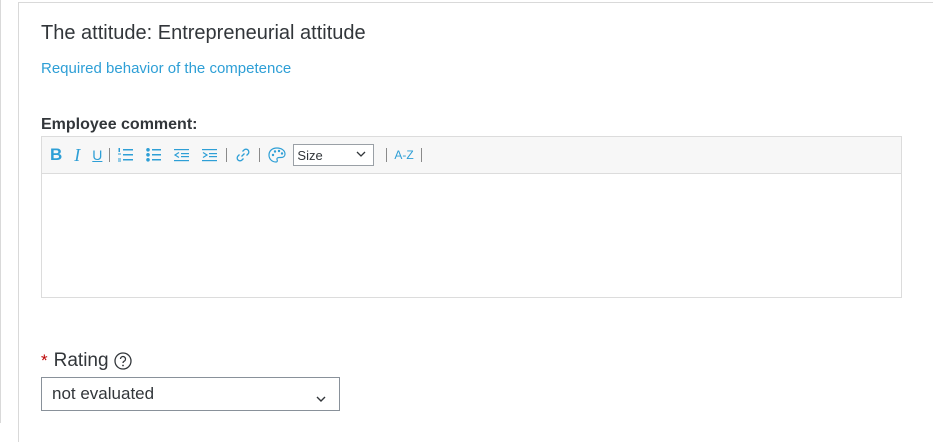 The height and width of the screenshot is (442, 933). Describe the element at coordinates (123, 361) in the screenshot. I see `help-icon` at that location.